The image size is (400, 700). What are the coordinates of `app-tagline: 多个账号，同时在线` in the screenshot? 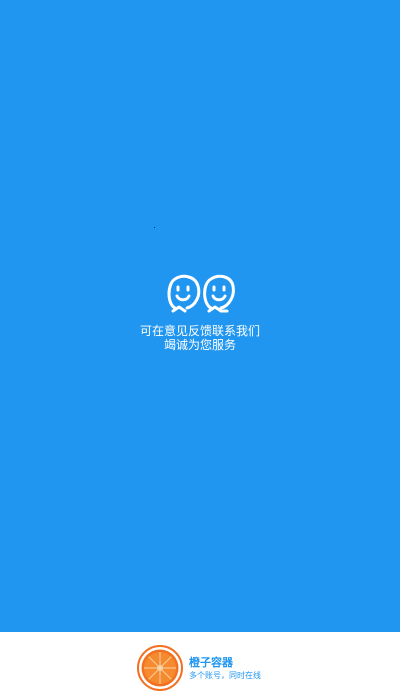 It's located at (225, 675).